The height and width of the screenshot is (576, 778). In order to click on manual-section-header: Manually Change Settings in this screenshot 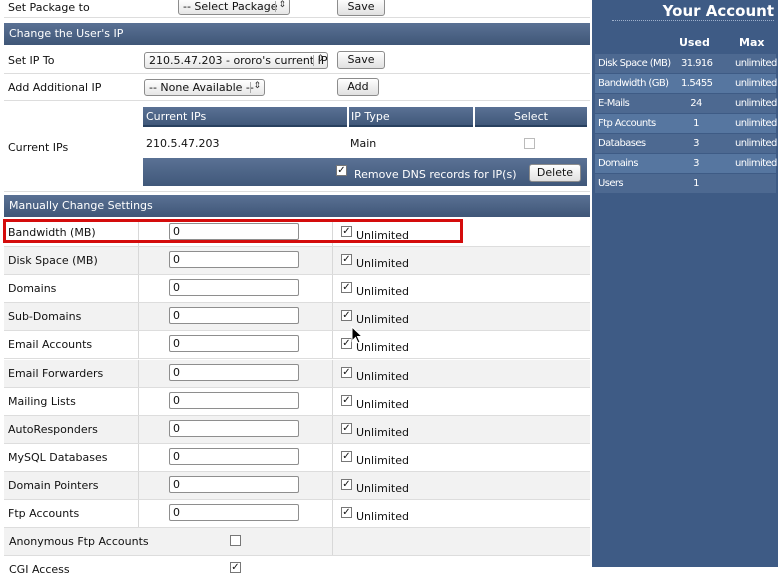, I will do `click(297, 206)`.